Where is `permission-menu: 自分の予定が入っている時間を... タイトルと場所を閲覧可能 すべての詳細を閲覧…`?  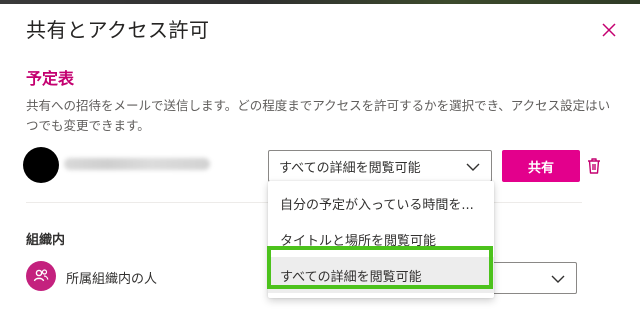 permission-menu: 自分の予定が入っている時間を... タイトルと場所を閲覧可能 すべての詳細を閲覧… is located at coordinates (381, 239).